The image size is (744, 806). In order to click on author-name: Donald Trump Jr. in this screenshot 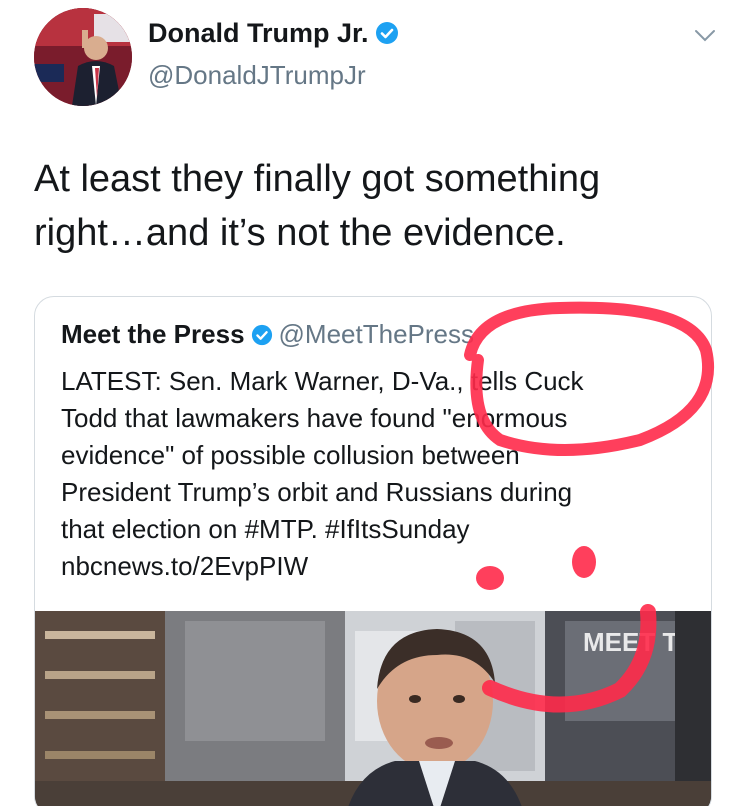, I will do `click(273, 35)`.